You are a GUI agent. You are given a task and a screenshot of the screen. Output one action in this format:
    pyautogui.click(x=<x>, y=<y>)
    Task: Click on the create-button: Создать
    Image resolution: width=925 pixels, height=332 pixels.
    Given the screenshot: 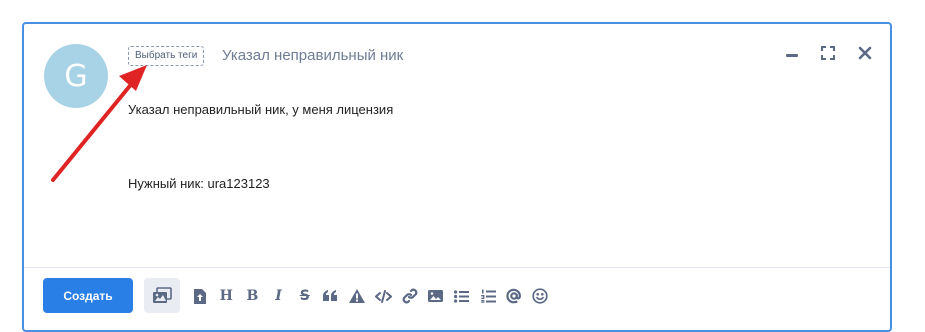 What is the action you would take?
    pyautogui.click(x=88, y=295)
    